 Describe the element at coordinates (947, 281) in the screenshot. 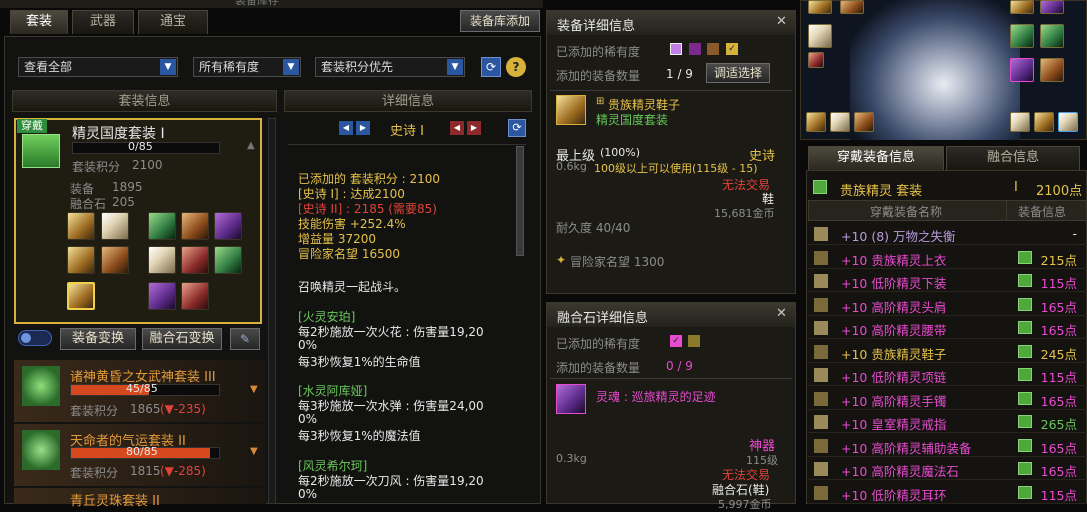

I see `equip-row: +10 低阶精灵下装 115点` at that location.